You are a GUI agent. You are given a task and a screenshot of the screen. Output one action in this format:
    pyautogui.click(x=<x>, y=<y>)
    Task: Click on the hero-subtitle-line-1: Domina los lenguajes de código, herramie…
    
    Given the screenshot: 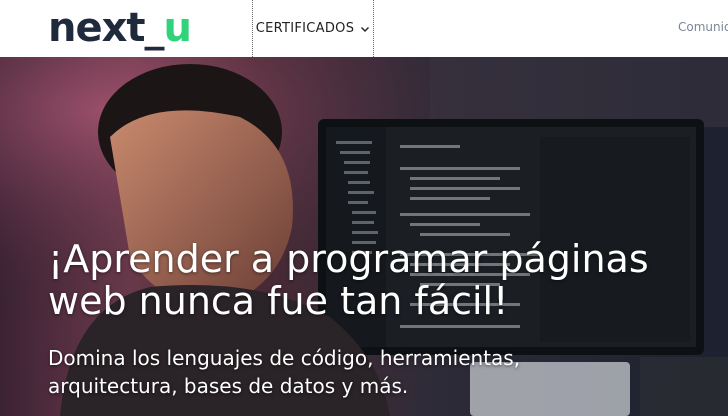 What is the action you would take?
    pyautogui.click(x=284, y=358)
    